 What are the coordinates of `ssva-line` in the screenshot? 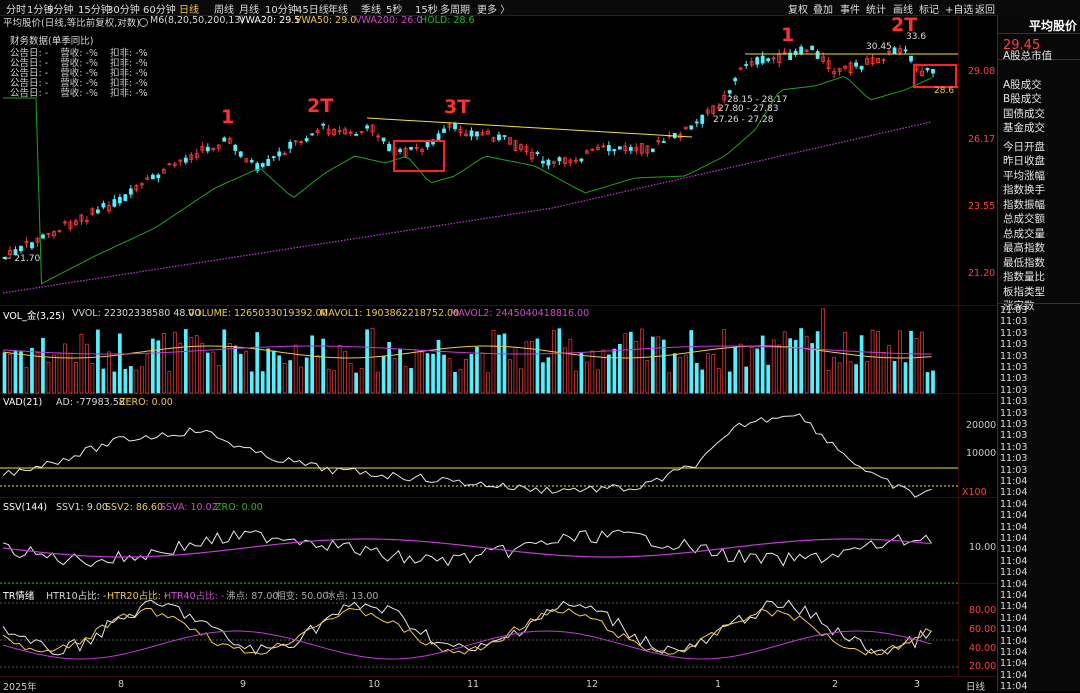 It's located at (467, 548).